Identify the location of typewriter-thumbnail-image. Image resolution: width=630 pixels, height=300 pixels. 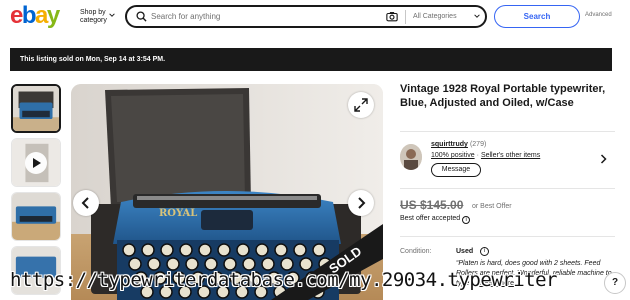
(36, 108).